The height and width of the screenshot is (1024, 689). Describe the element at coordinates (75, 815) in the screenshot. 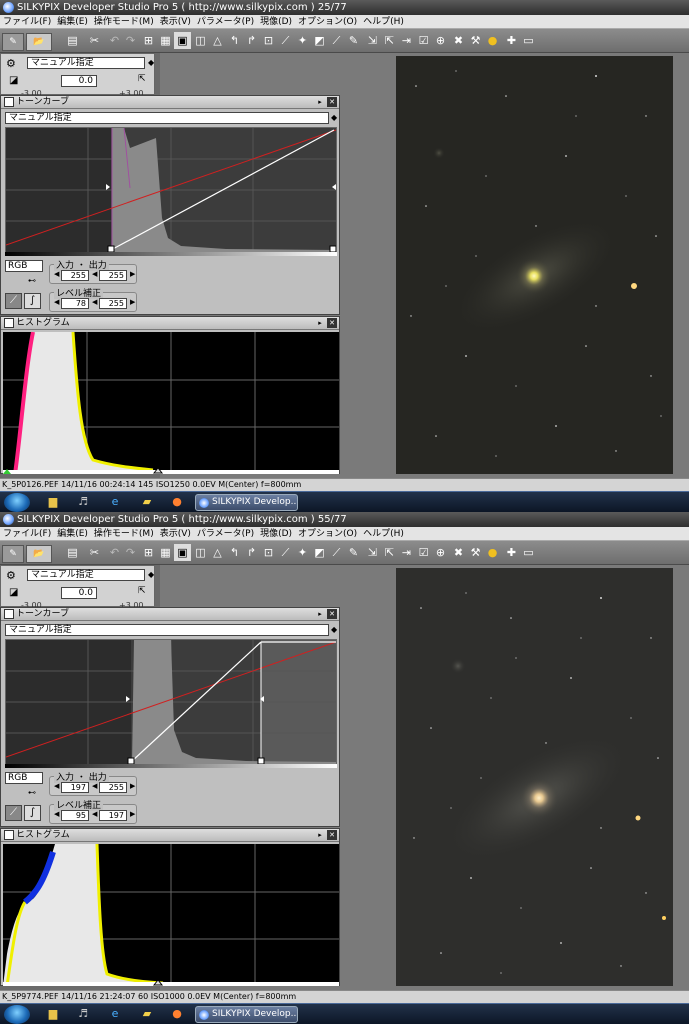

I see `level-low-value: 95` at that location.